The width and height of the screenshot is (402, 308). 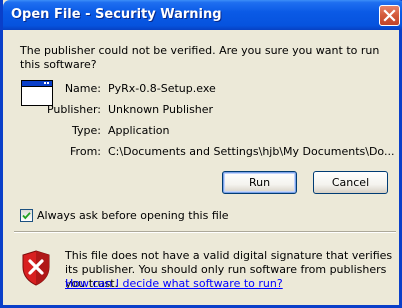 What do you see at coordinates (161, 109) in the screenshot?
I see `detail-value: Unknown Publisher` at bounding box center [161, 109].